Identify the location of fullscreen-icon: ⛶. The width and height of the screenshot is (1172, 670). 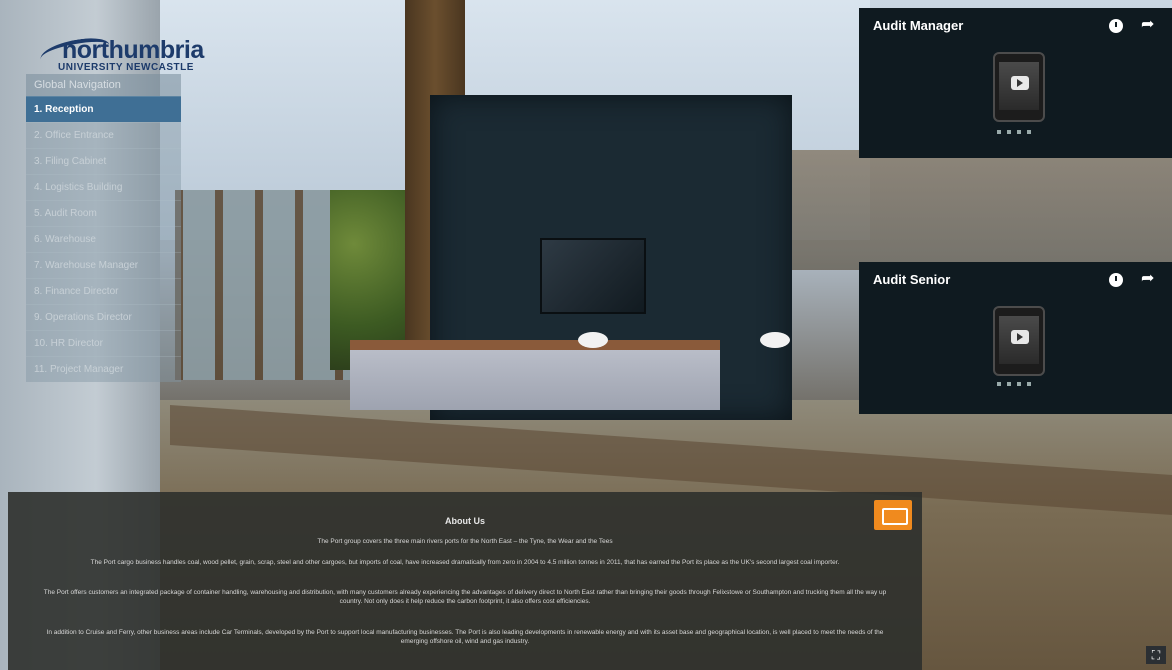
(1156, 655).